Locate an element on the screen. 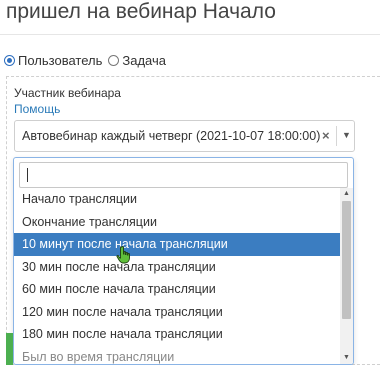  dropdown-option-highlighted: 10 минут после начала трансляции is located at coordinates (177, 244).